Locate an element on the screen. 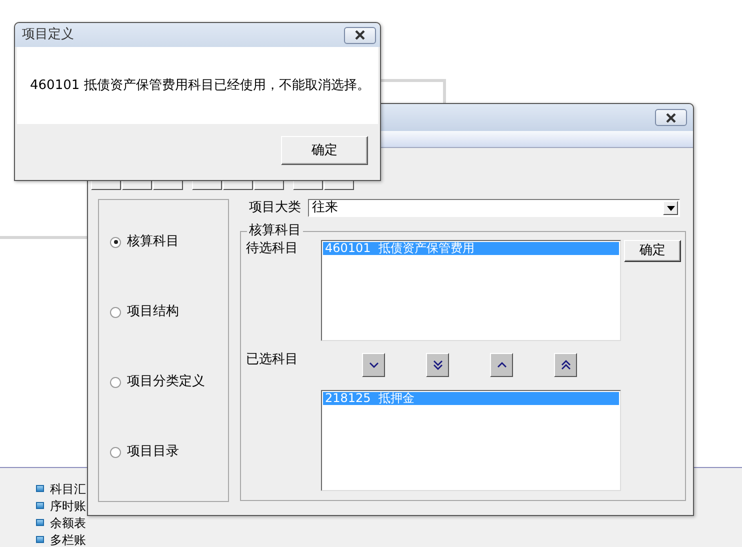 This screenshot has height=547, width=742. chevron-up-icon is located at coordinates (502, 365).